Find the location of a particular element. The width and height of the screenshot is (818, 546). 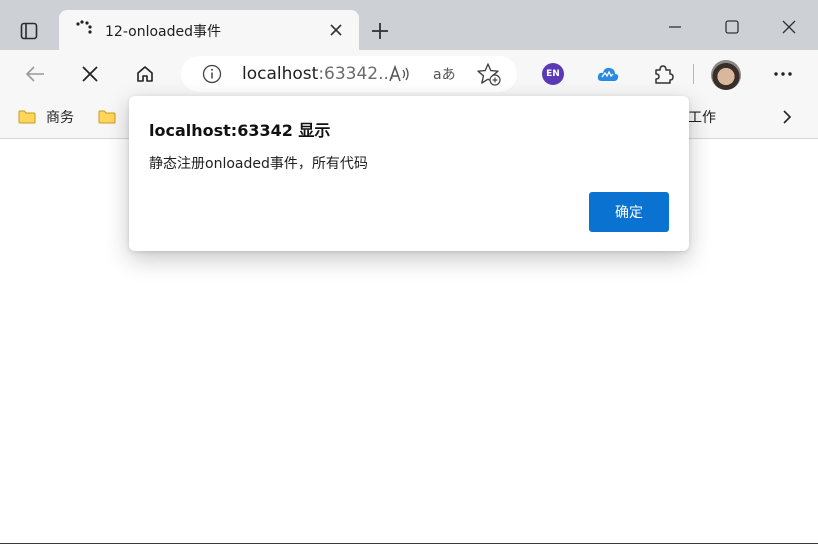

toolbar-separator is located at coordinates (693, 74).